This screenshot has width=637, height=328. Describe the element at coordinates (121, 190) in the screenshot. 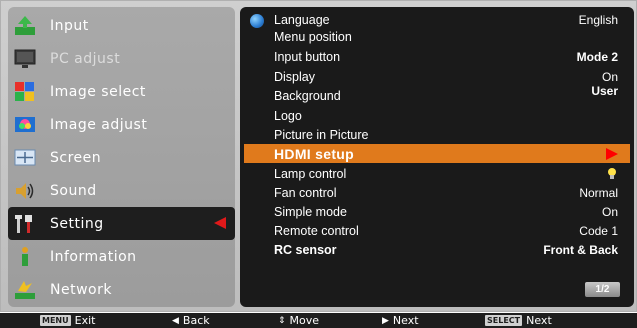

I see `menu-item-sound: Sound` at that location.